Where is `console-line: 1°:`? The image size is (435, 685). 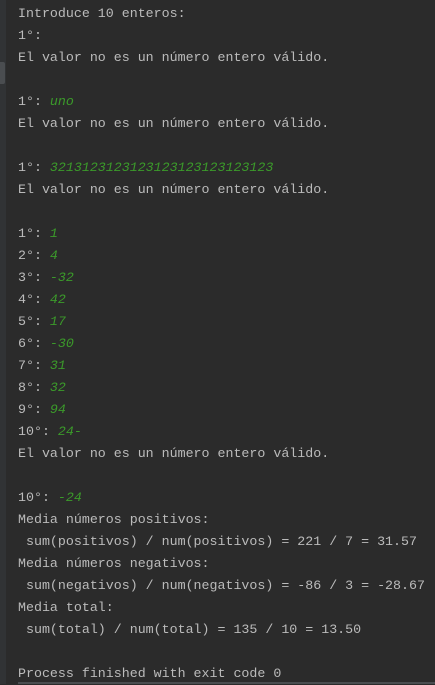
console-line: 1°: is located at coordinates (226, 36).